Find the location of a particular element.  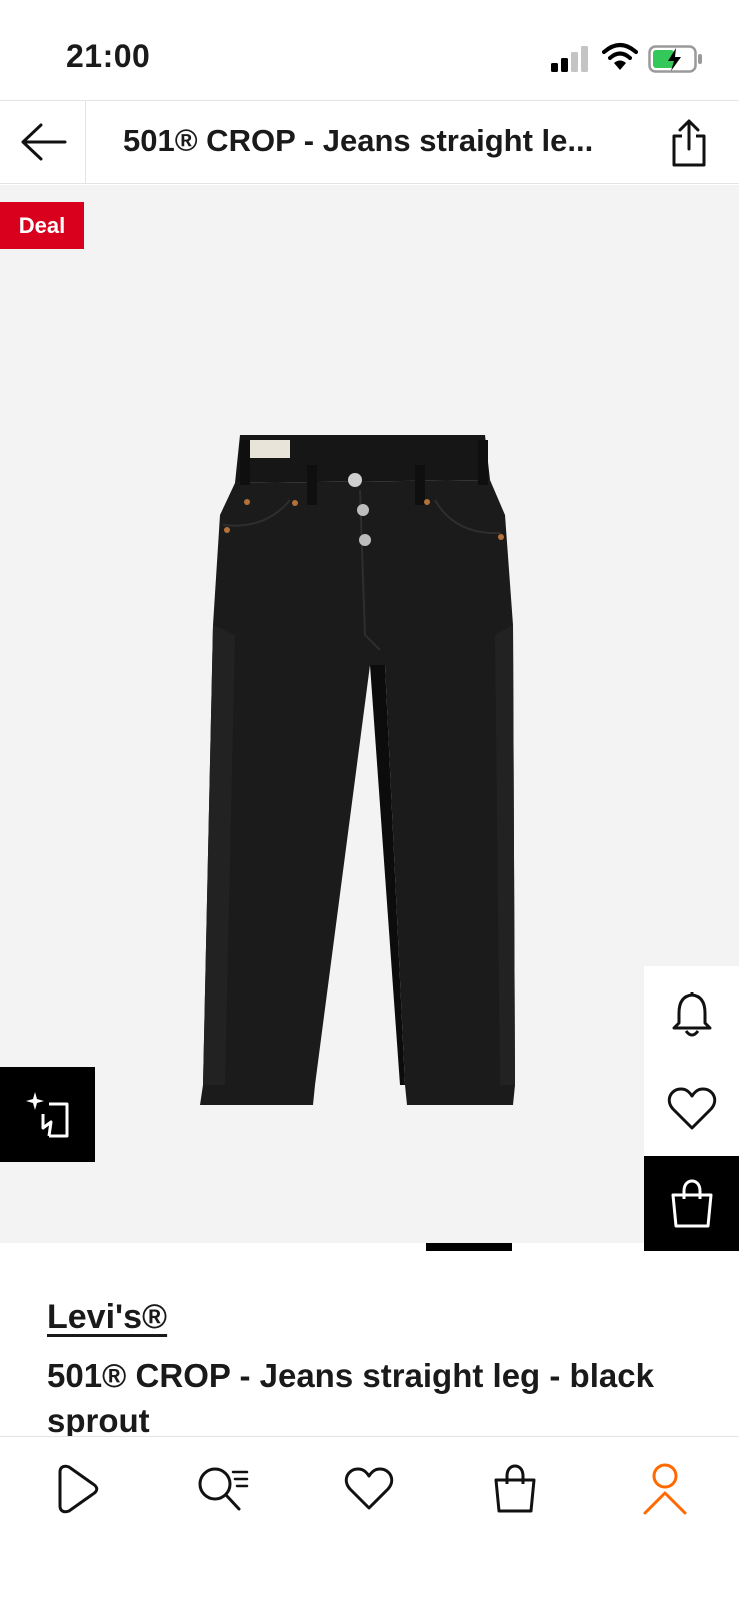

back-button is located at coordinates (43, 142).